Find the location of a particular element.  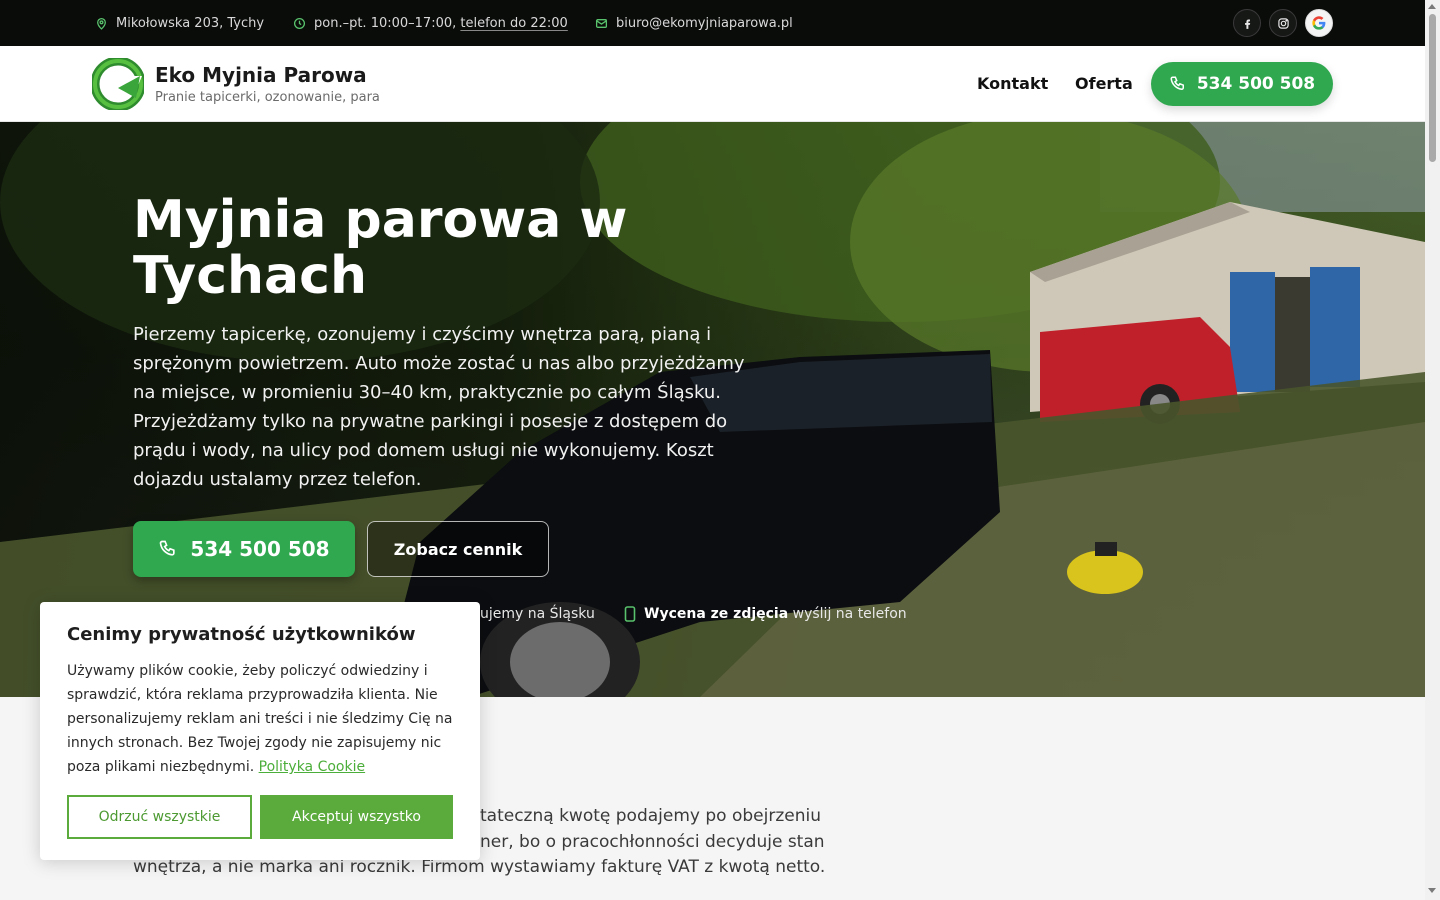

map-pin-icon is located at coordinates (101, 23).